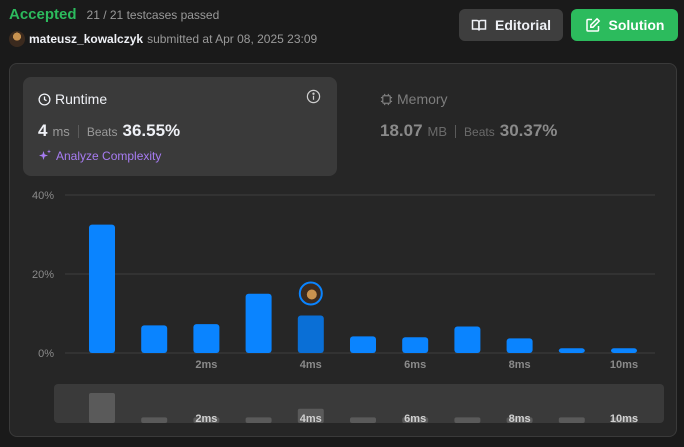 This screenshot has height=447, width=684. Describe the element at coordinates (17, 39) in the screenshot. I see `avatar` at that location.